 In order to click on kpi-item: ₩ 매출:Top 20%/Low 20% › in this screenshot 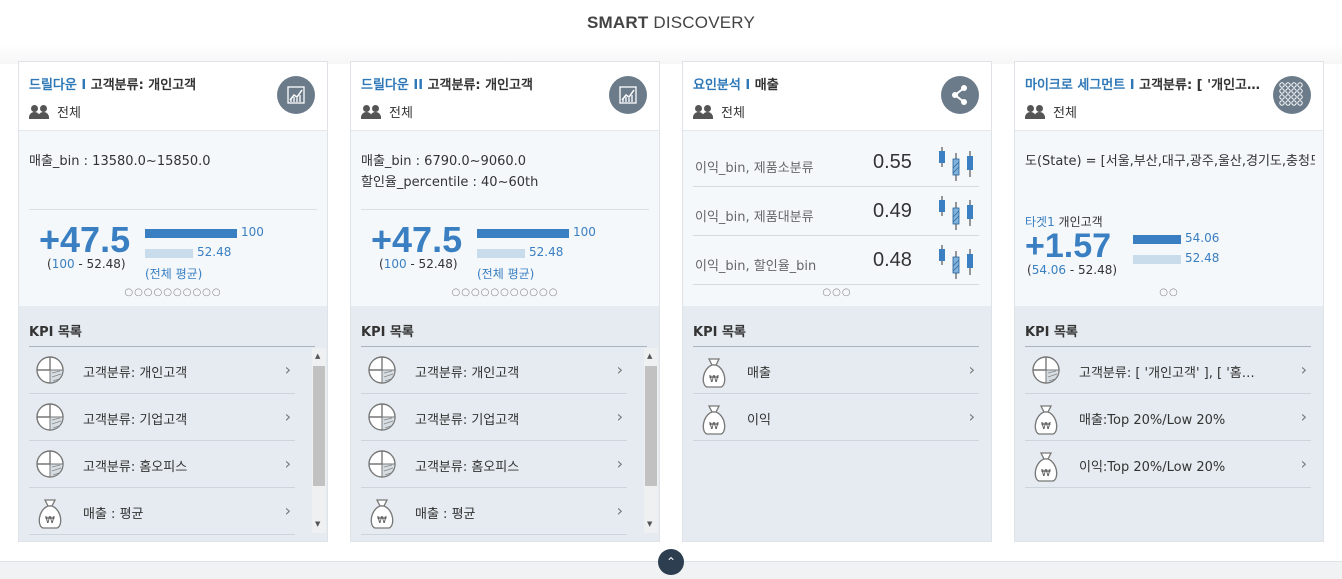, I will do `click(1168, 417)`.